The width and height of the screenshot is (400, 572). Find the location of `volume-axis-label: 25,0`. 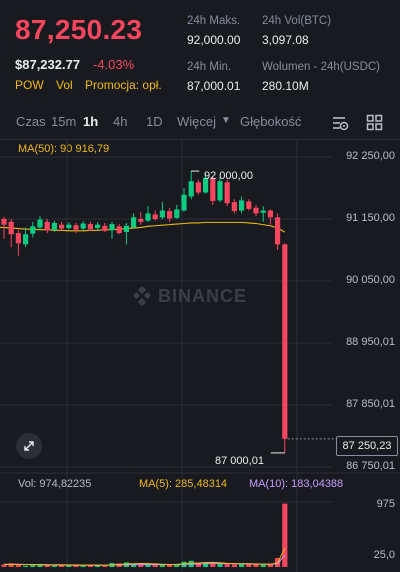

volume-axis-label: 25,0 is located at coordinates (384, 555).